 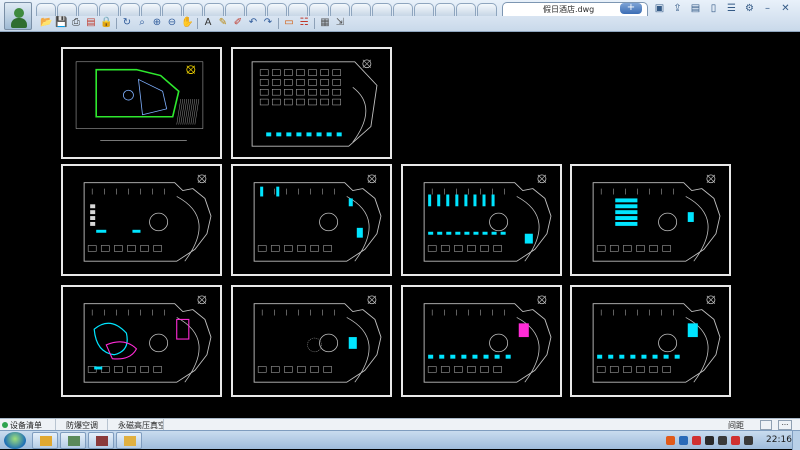 I want to click on explorer-task-icon, so click(x=46, y=441).